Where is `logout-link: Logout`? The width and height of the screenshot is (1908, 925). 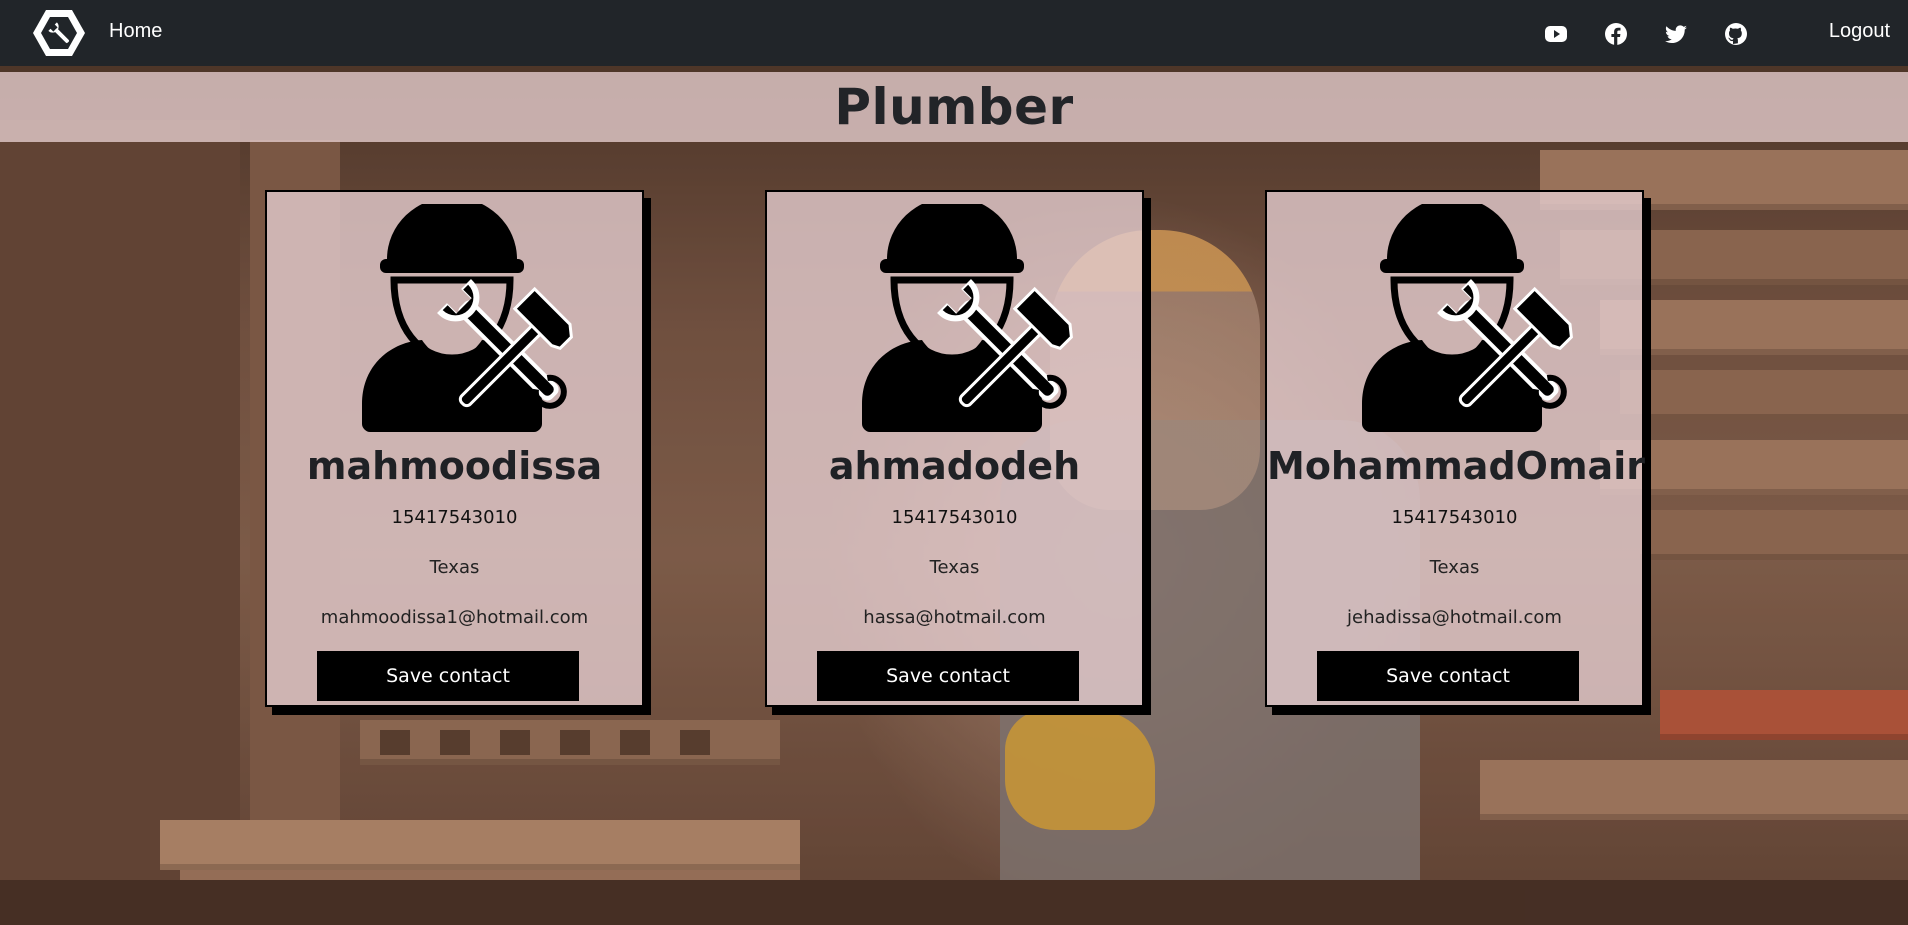
logout-link: Logout is located at coordinates (1859, 31).